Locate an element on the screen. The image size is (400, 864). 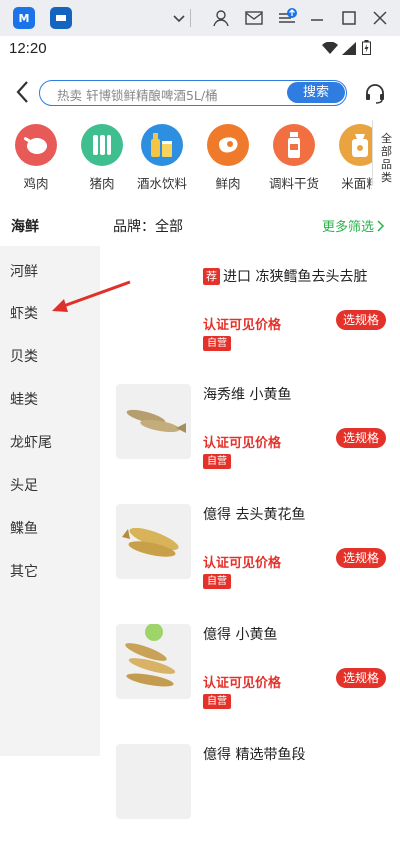
product-item: 荐进口 冻狭鳕鱼去头去脏 认证可见价格 自营 选规格 is located at coordinates (250, 326).